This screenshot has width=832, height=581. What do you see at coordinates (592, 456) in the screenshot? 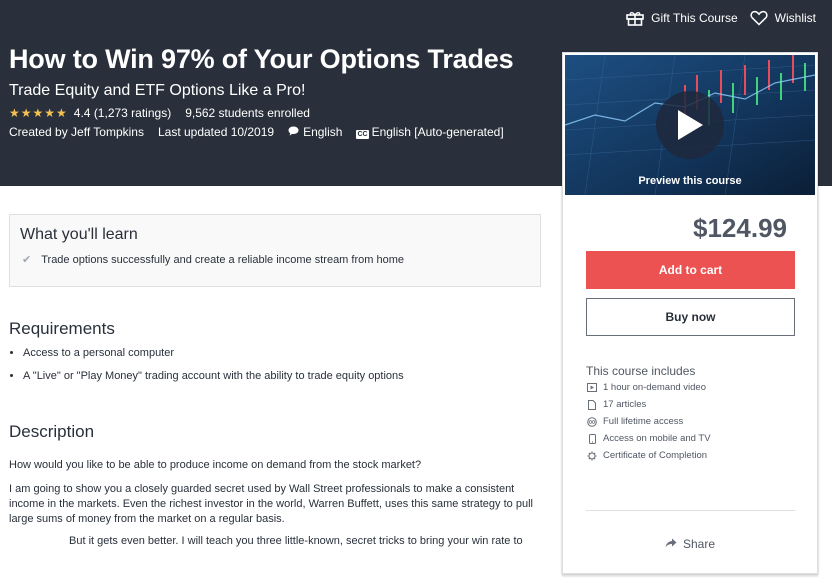
I see `certificate-icon` at bounding box center [592, 456].